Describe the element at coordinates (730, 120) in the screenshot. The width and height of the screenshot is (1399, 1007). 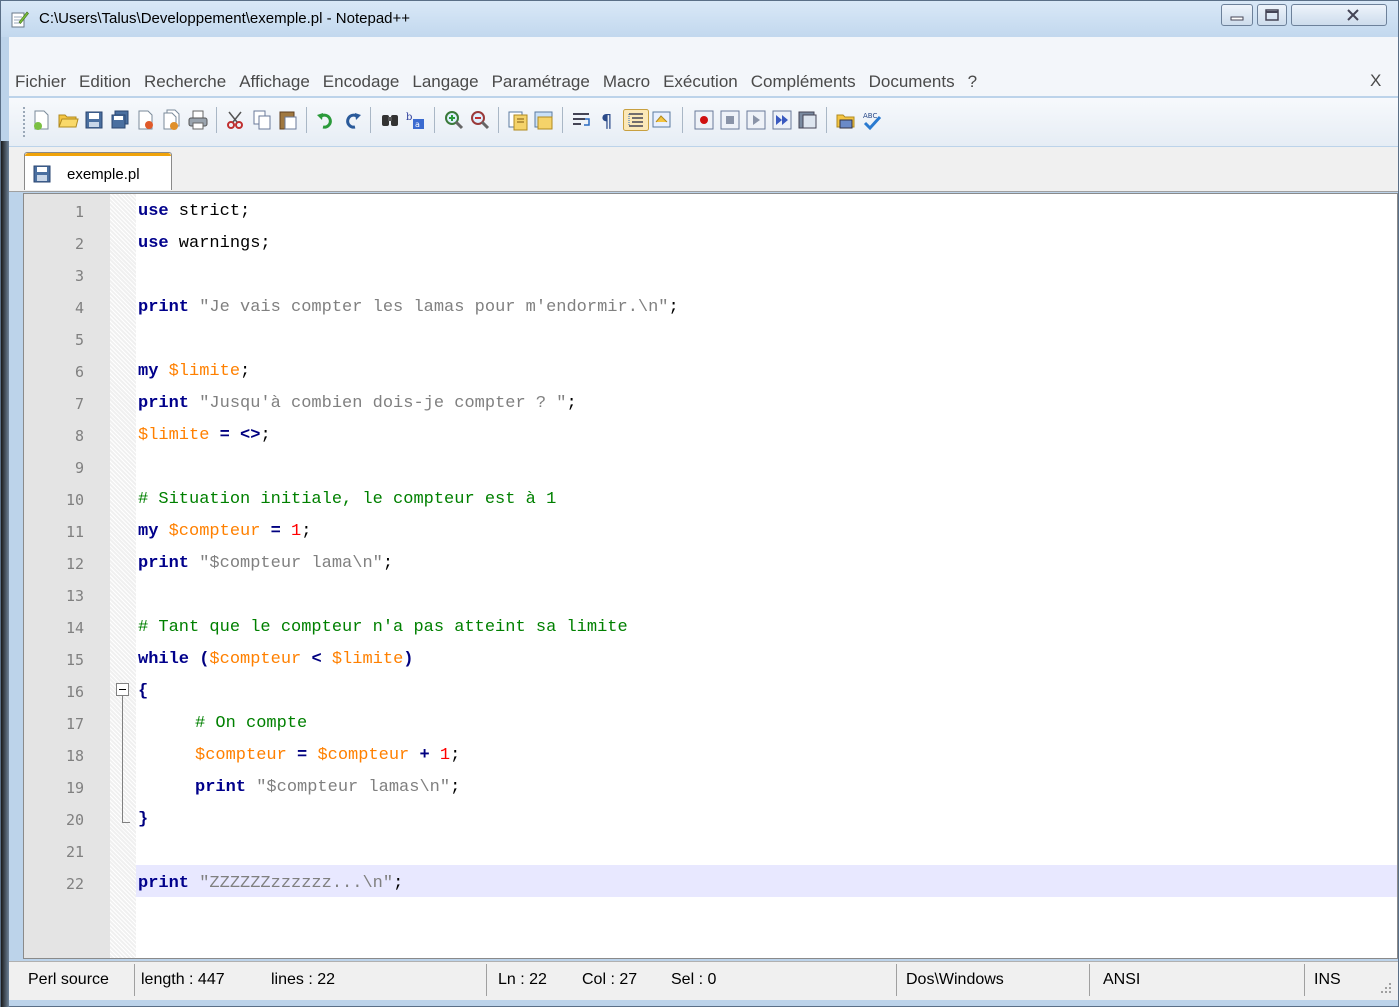
I see `stop-record-icon` at that location.